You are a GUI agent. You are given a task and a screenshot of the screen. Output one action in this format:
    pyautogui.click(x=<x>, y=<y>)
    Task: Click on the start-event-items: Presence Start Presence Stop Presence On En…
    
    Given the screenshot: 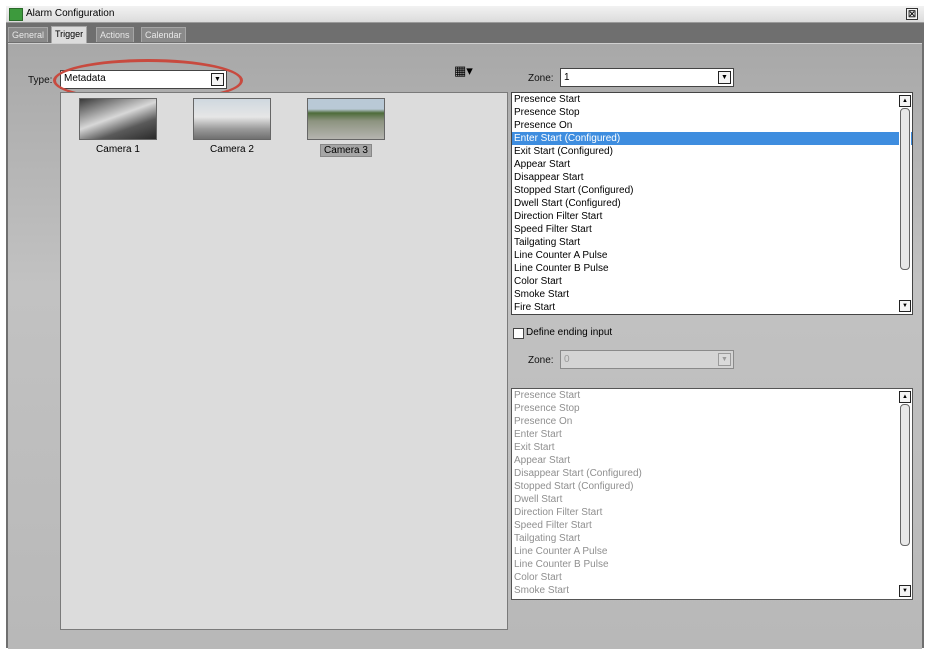 What is the action you would take?
    pyautogui.click(x=712, y=203)
    